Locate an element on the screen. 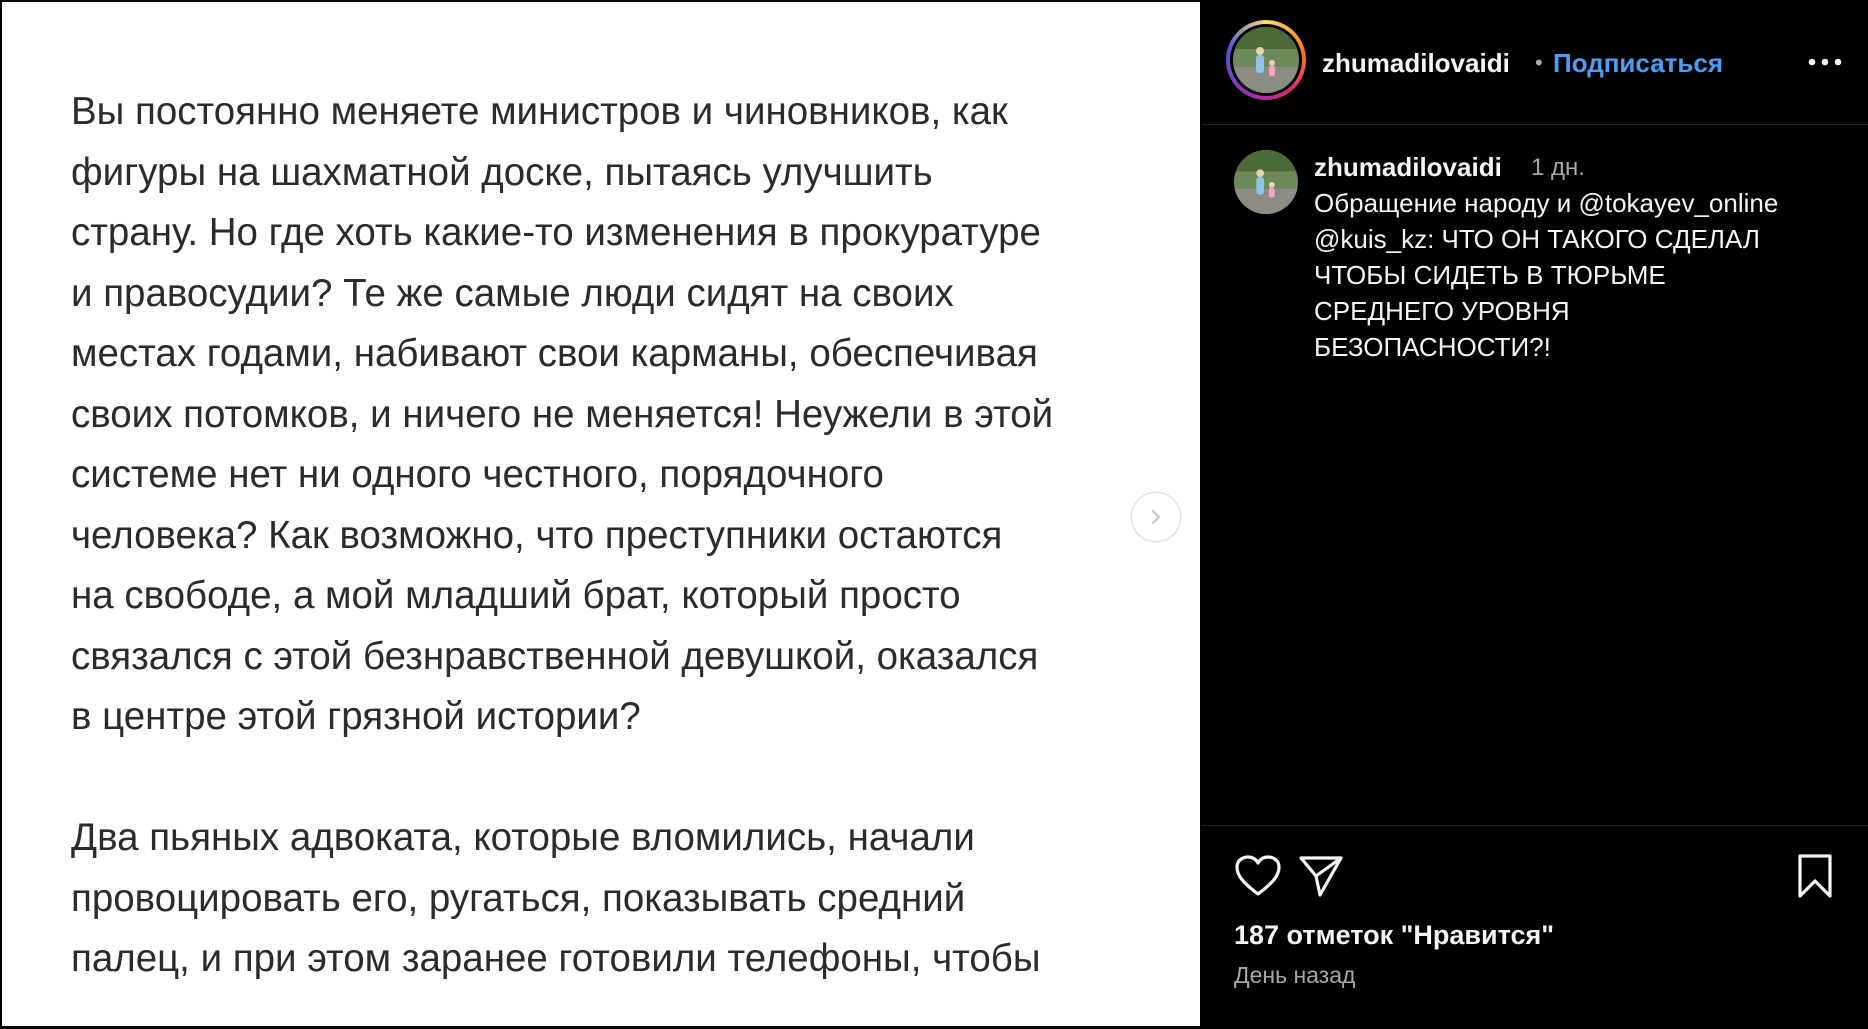 This screenshot has height=1029, width=1868. next-slide-button is located at coordinates (1156, 517).